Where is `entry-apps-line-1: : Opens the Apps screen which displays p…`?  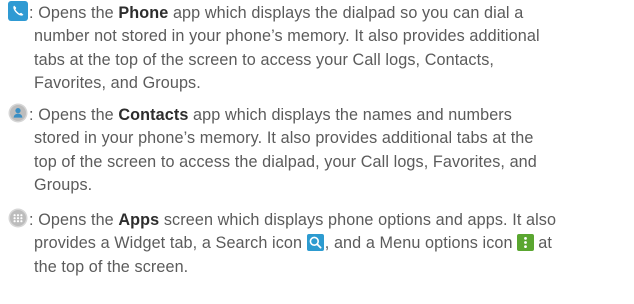 entry-apps-line-1: : Opens the Apps screen which displays p… is located at coordinates (318, 220).